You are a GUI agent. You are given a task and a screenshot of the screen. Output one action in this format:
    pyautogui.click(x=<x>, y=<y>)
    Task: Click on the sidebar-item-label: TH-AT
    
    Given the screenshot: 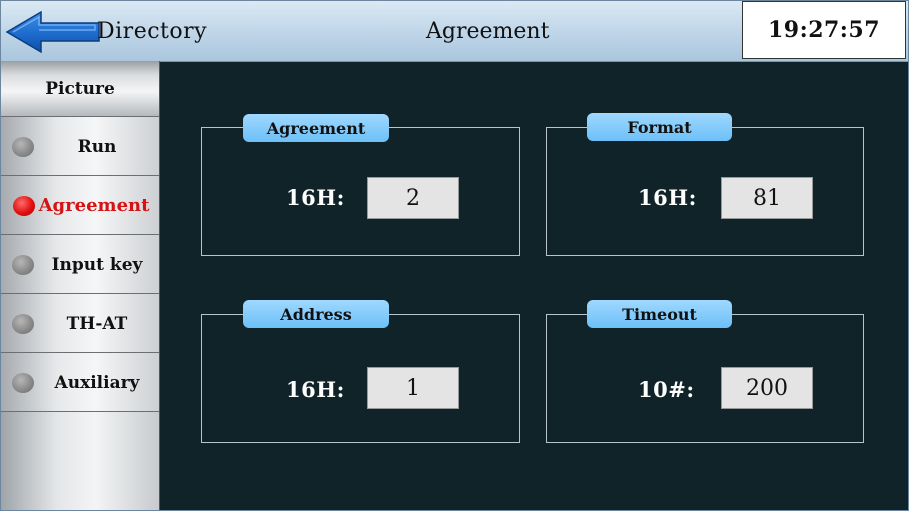 What is the action you would take?
    pyautogui.click(x=97, y=323)
    